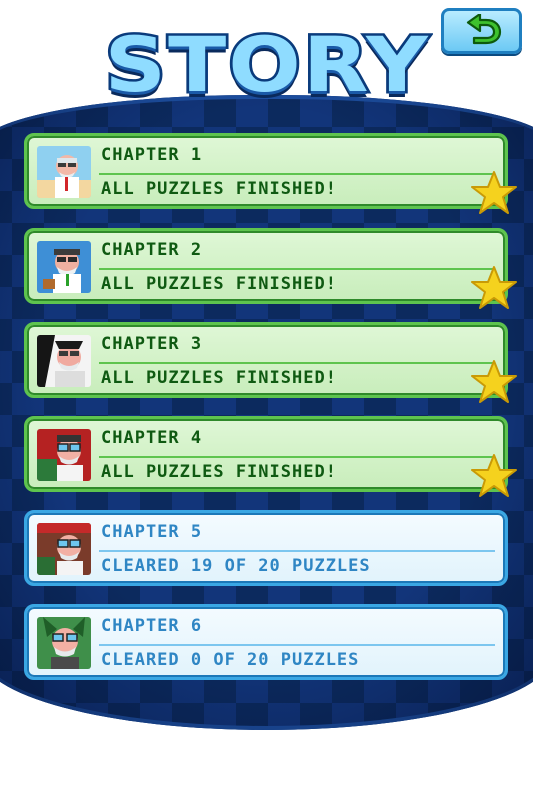 The image size is (533, 800). Describe the element at coordinates (266, 642) in the screenshot. I see `chapter-card-6: CHAPTER 6 CLEARED 0 OF 20 PUZZLES` at that location.